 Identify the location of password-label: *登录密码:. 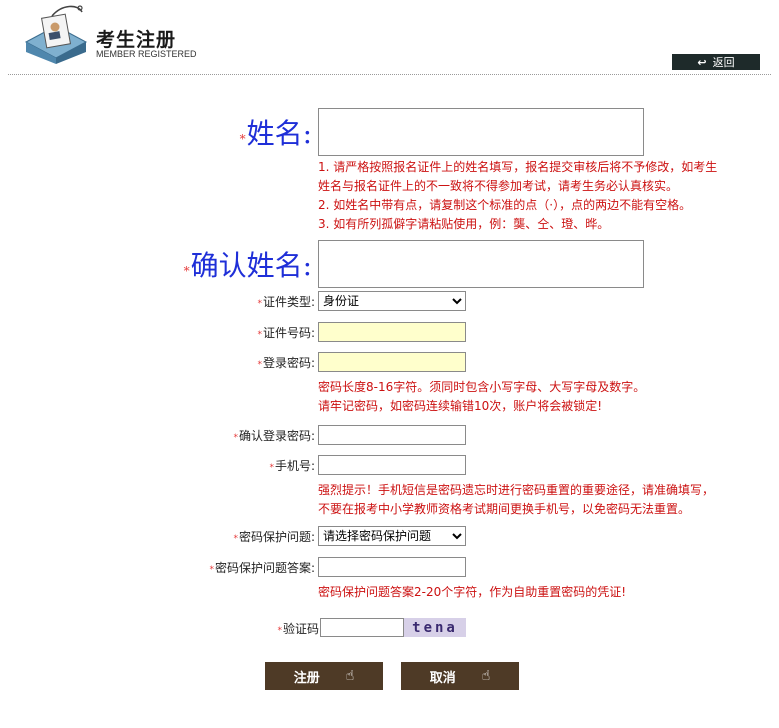
(286, 362).